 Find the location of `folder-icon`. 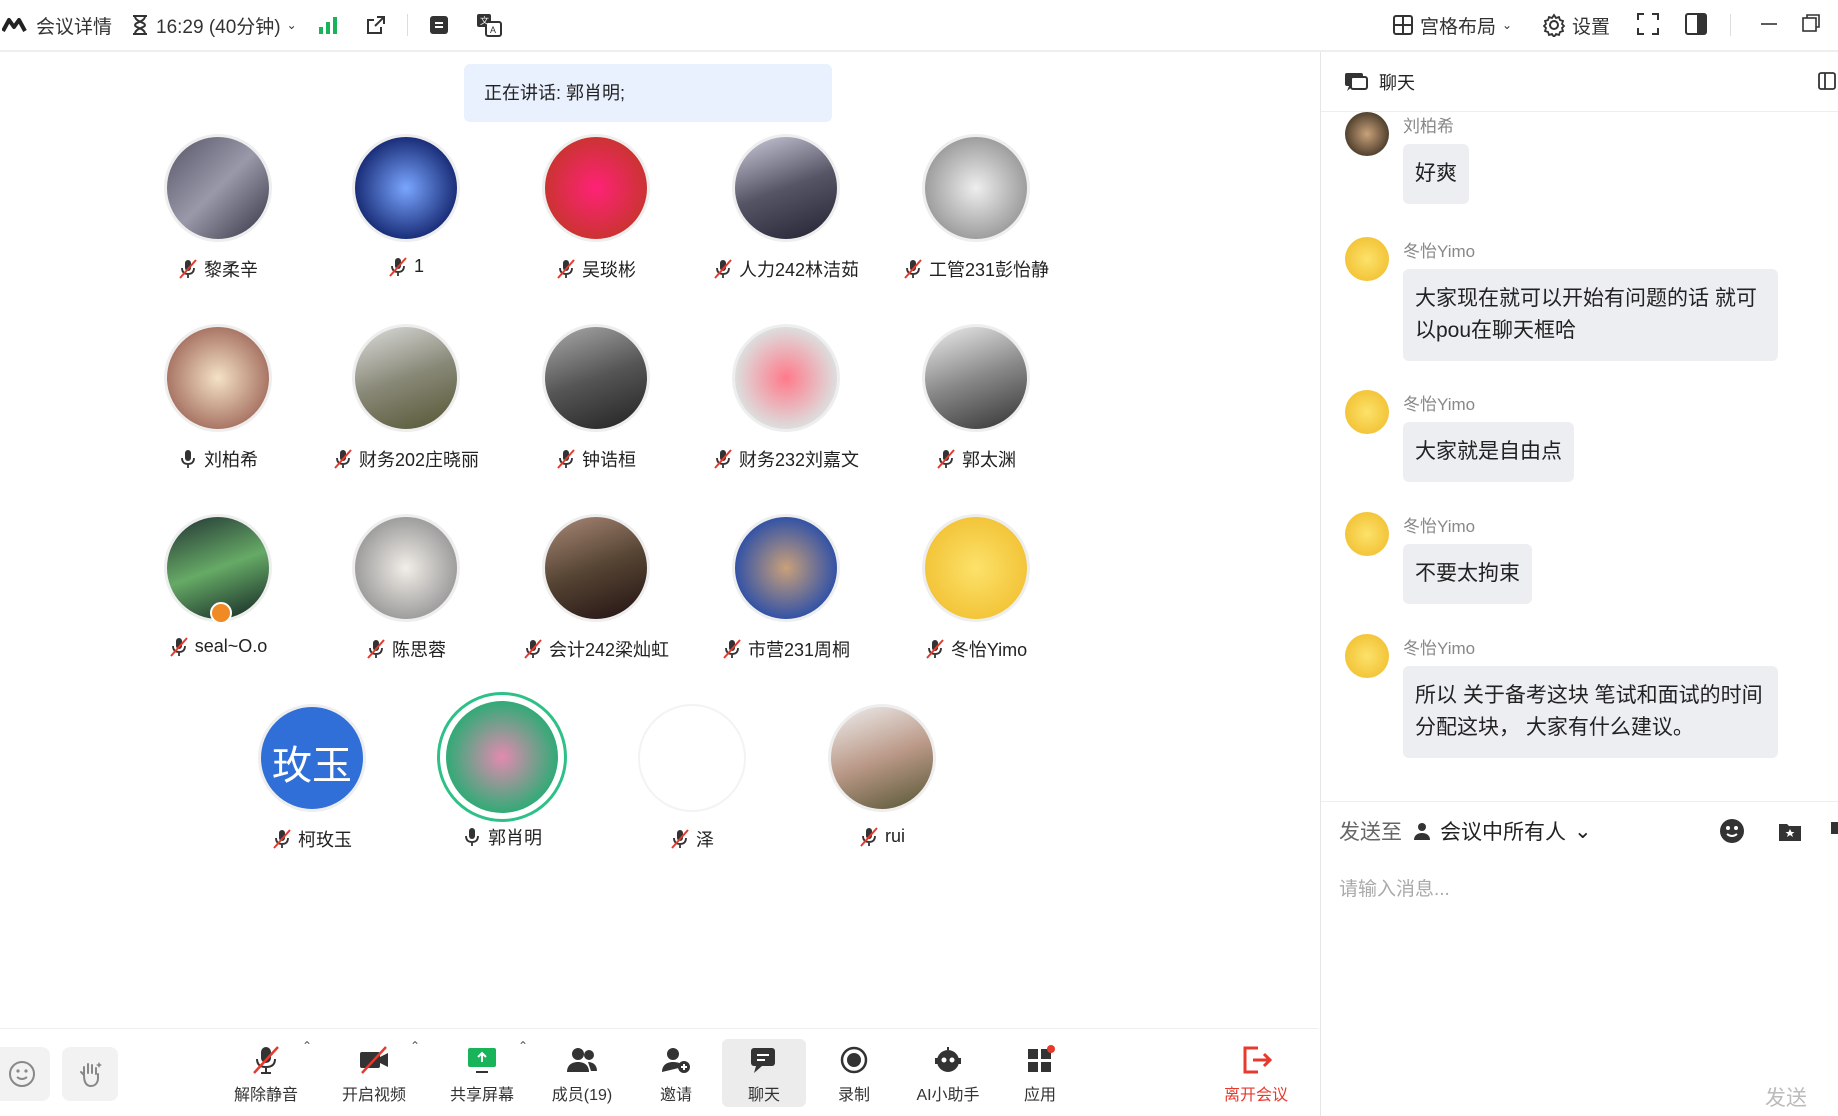

folder-icon is located at coordinates (1790, 831).